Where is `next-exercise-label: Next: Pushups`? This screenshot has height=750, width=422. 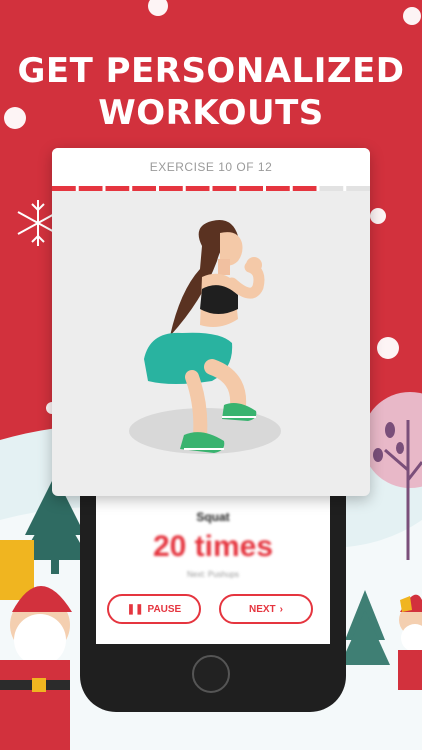
next-exercise-label: Next: Pushups is located at coordinates (213, 574).